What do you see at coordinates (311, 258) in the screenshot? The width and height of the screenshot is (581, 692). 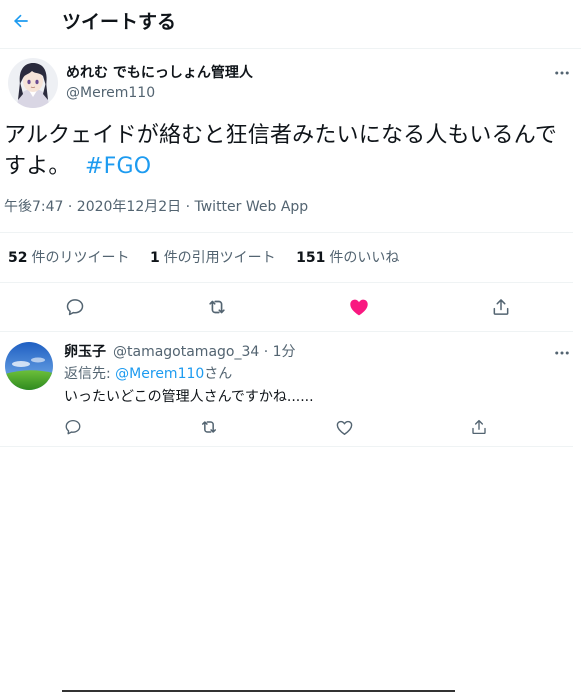 I see `likes-count: 151` at bounding box center [311, 258].